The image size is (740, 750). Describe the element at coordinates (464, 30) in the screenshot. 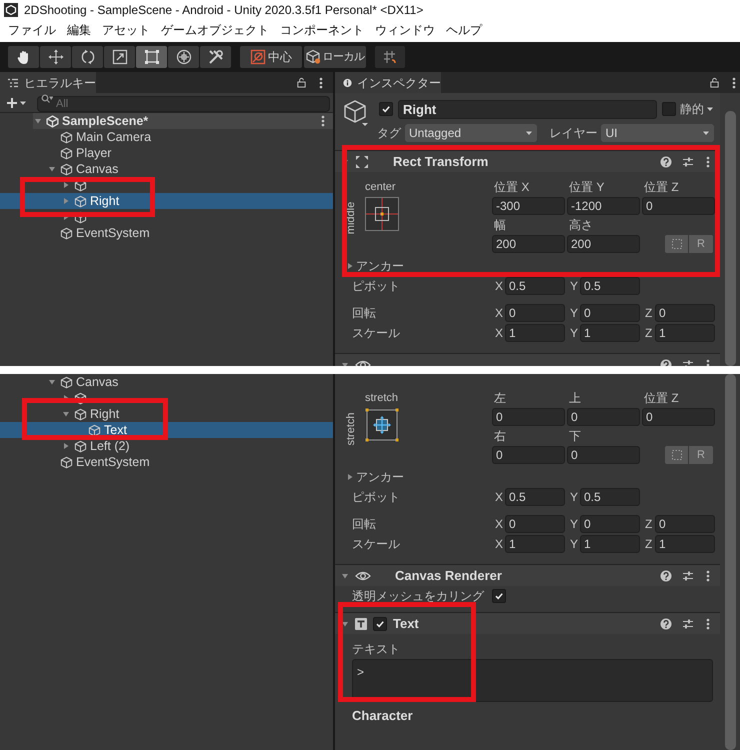

I see `menu-item: ヘルプ` at that location.